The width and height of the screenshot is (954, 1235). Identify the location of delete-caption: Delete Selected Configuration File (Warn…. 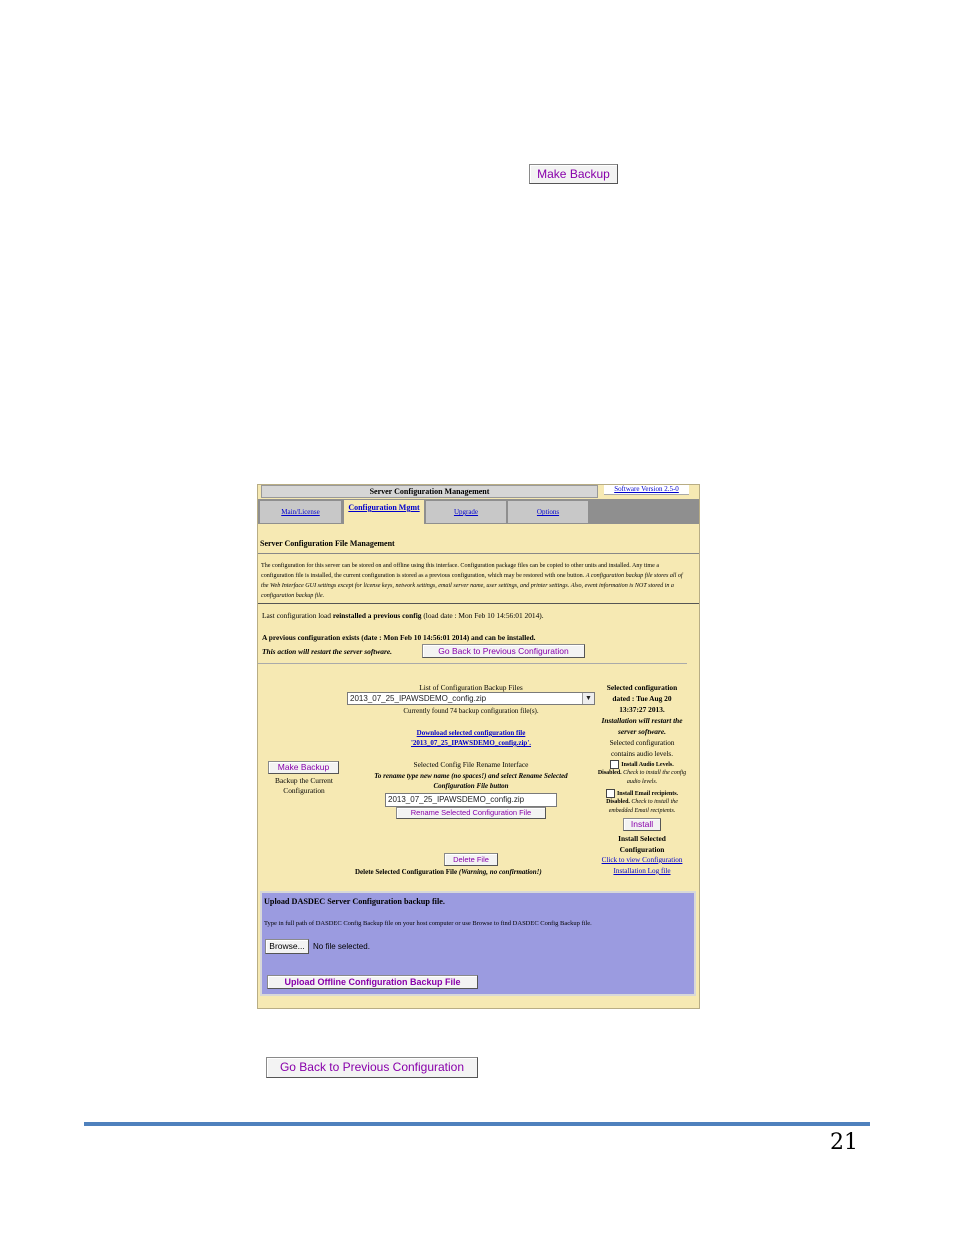
(448, 872).